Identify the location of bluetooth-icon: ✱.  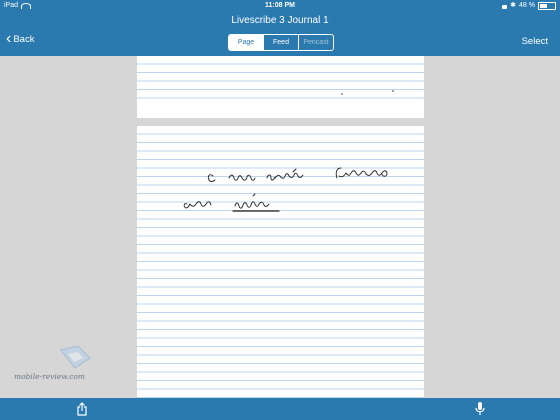
(513, 5).